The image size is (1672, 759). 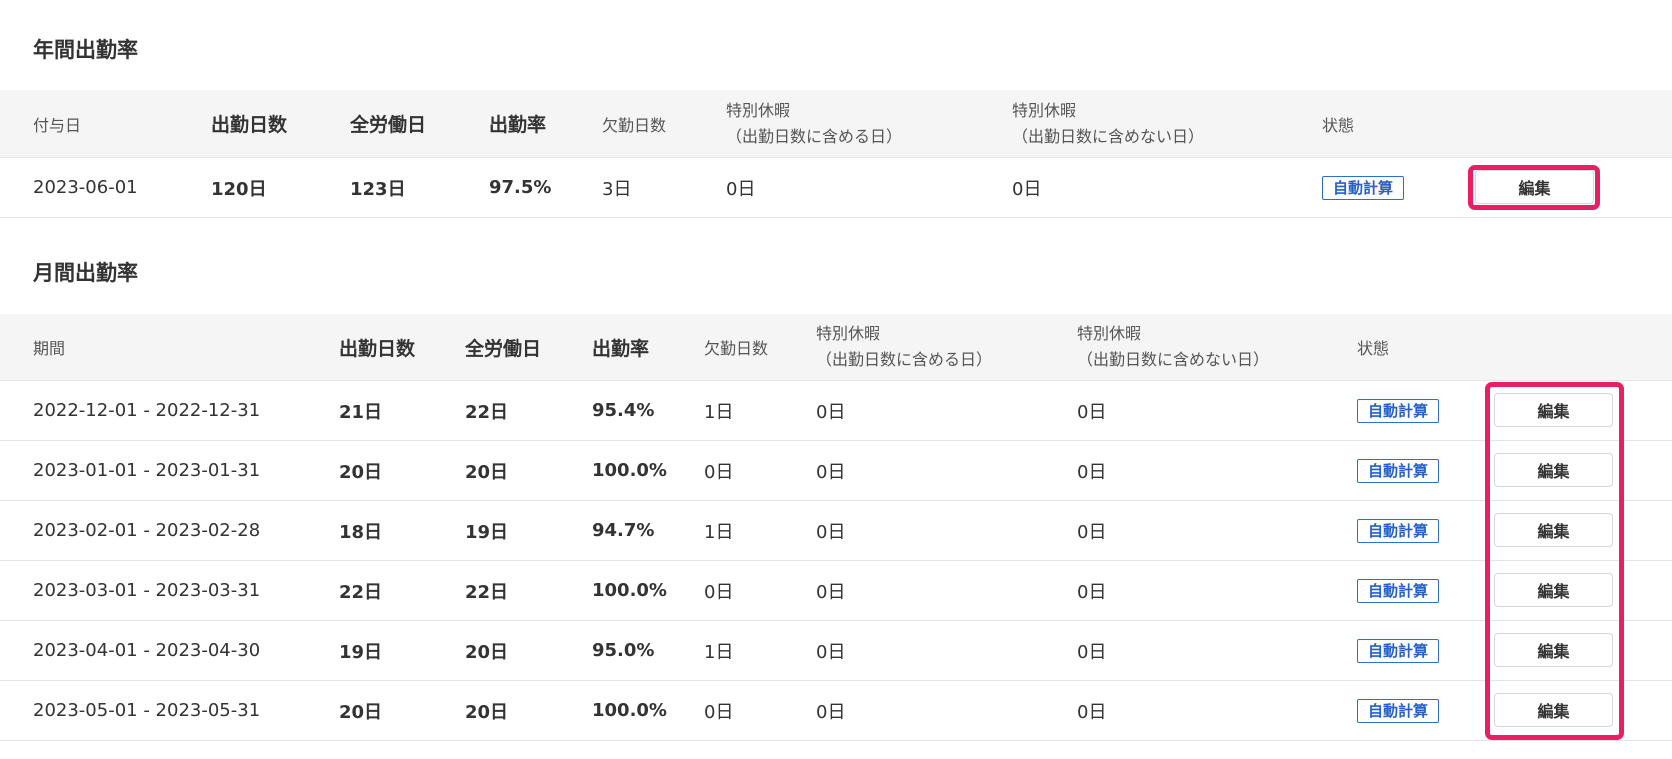 What do you see at coordinates (49, 348) in the screenshot?
I see `header-period: 期間` at bounding box center [49, 348].